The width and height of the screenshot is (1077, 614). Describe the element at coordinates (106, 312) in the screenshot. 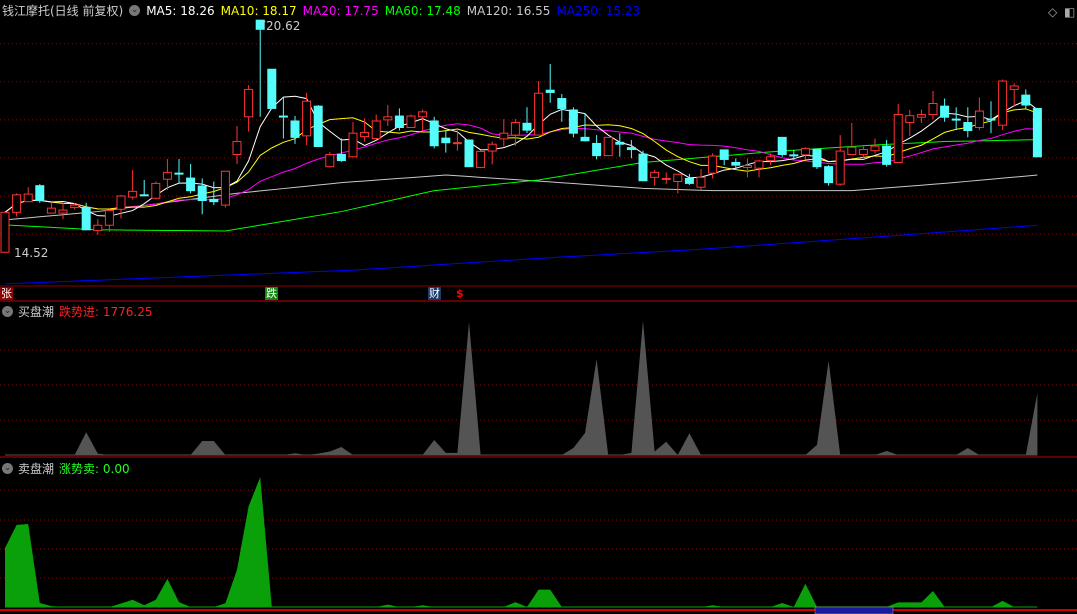

I see `panel1-value: 跌势进: 1776.25` at that location.